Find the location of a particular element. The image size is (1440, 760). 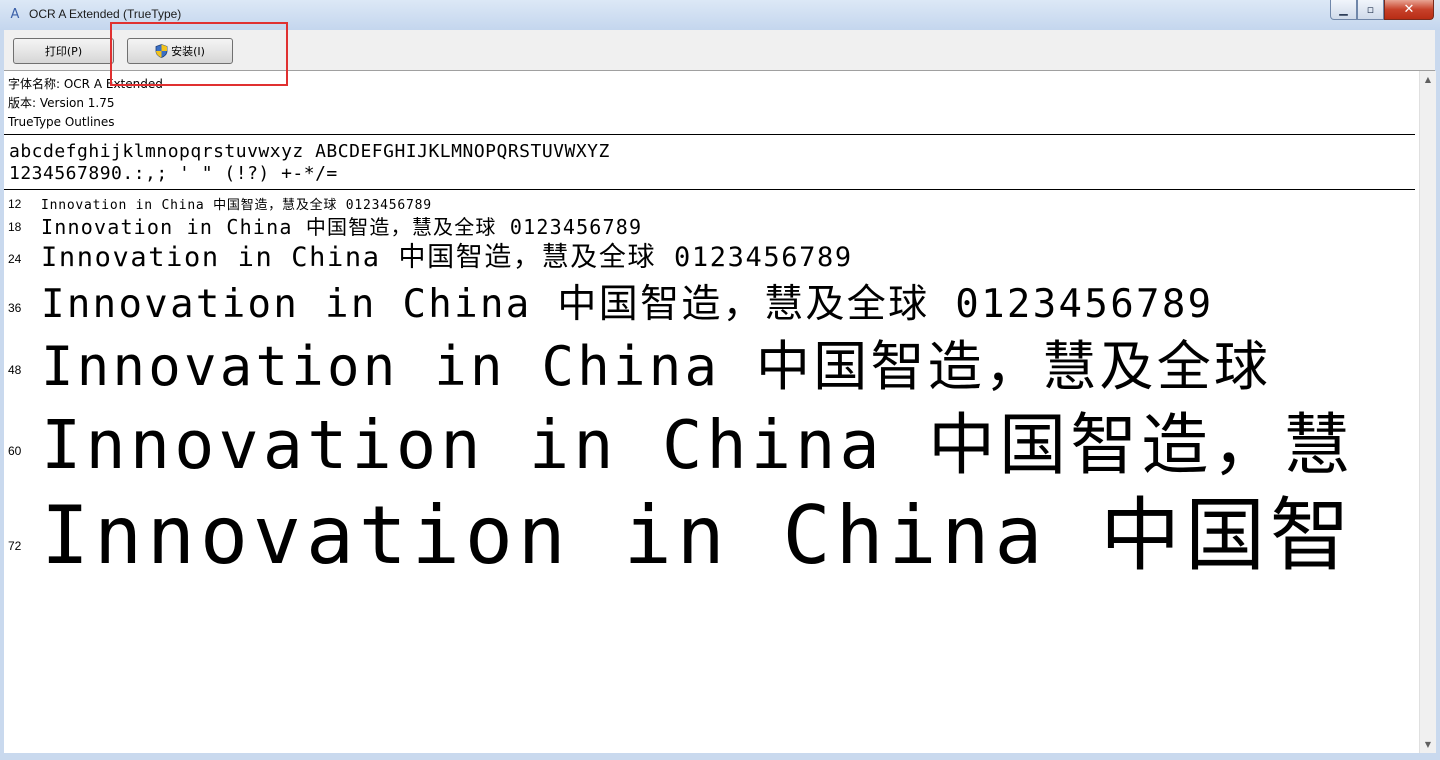

sample-size-label: 12 is located at coordinates (15, 204).